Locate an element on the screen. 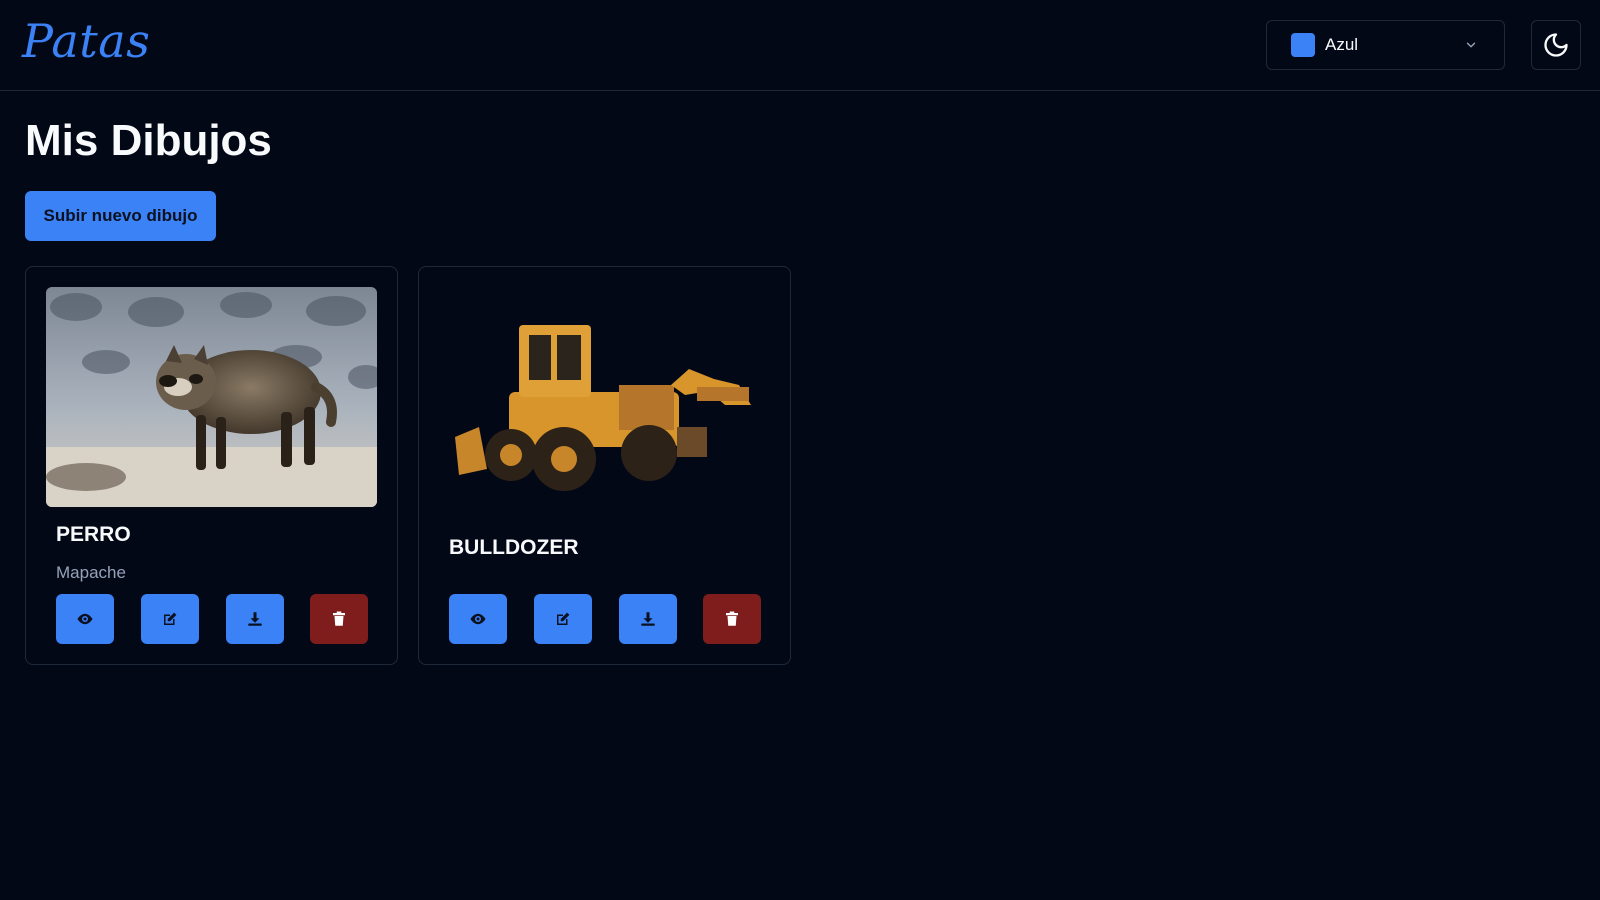 The width and height of the screenshot is (1600, 900). raccoon-dog-image is located at coordinates (211, 397).